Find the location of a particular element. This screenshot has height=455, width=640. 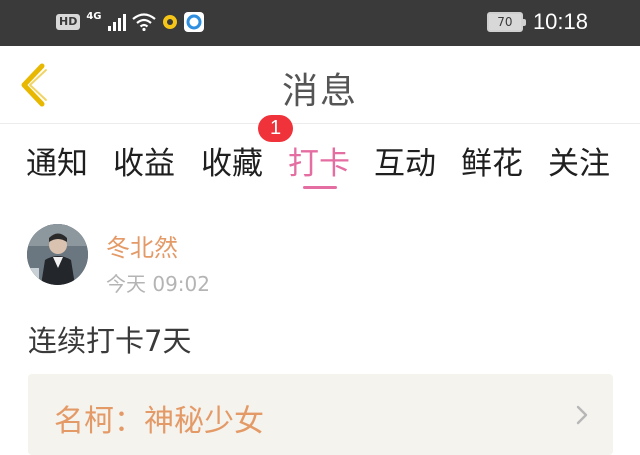

status-icons-left: HD 4G is located at coordinates (130, 22).